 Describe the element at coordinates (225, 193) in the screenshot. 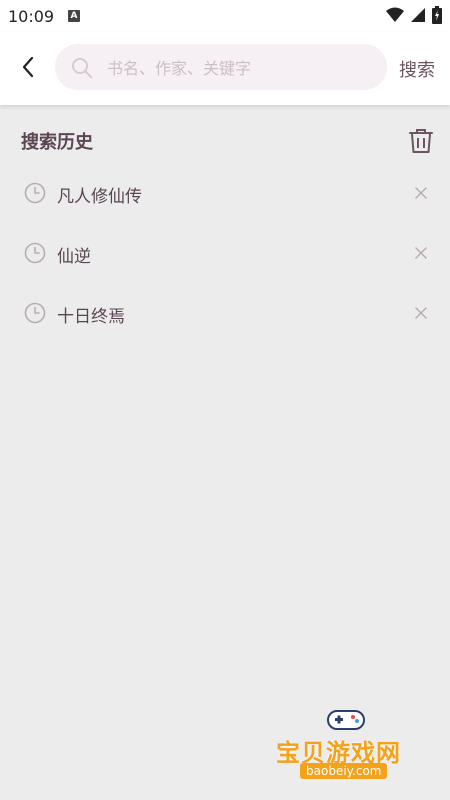

I see `history-item: 凡人修仙传` at that location.